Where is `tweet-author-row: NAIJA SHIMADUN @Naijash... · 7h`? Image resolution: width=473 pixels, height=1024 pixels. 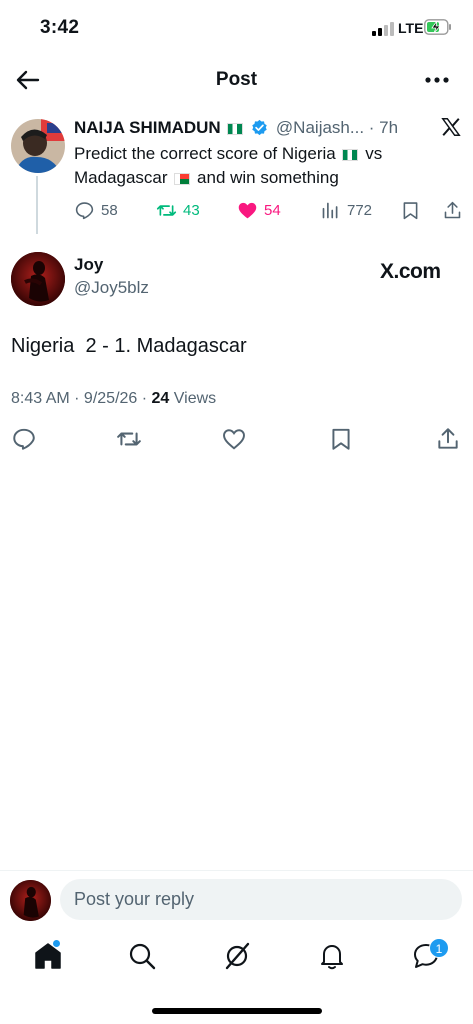
tweet-author-row: NAIJA SHIMADUN @Naijash... · 7h is located at coordinates (254, 130).